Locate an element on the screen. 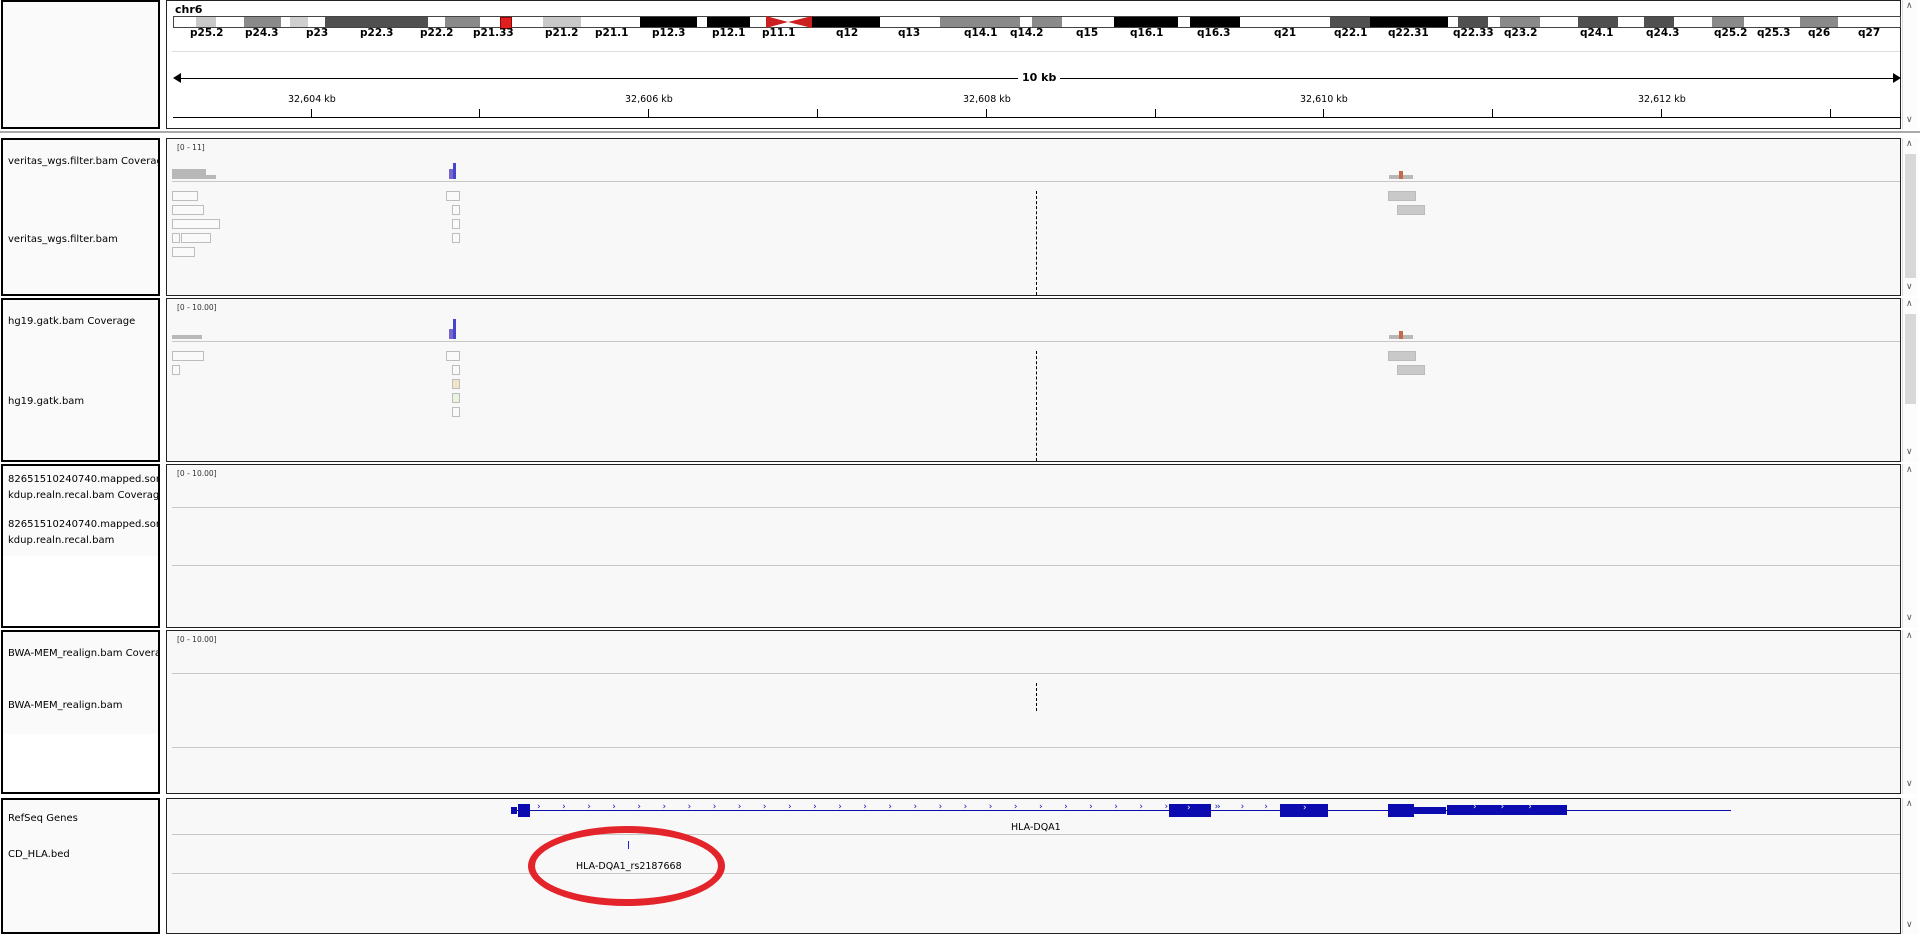 The image size is (1920, 934). cytoband-label: p21.1 is located at coordinates (612, 33).